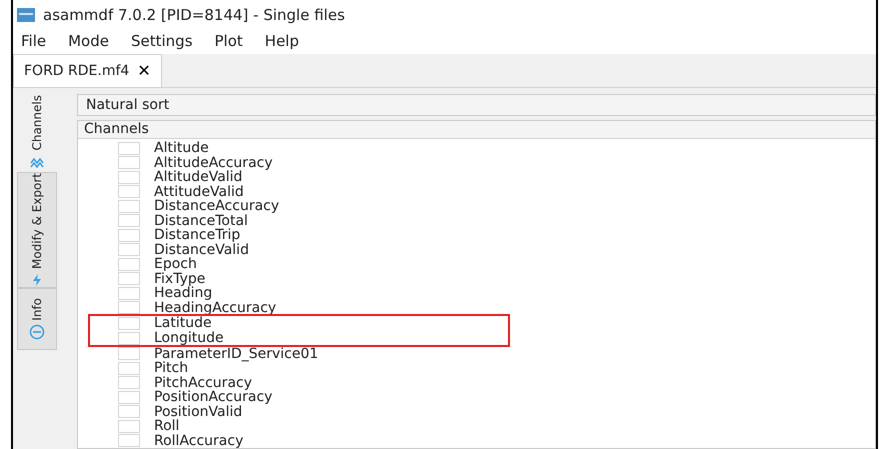  I want to click on channel-name: Altitude, so click(181, 148).